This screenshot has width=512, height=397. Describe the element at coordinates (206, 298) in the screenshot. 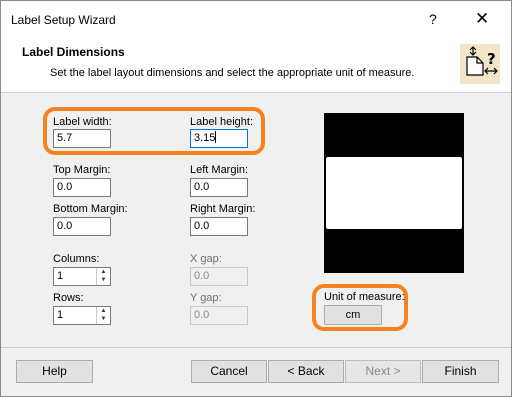

I see `y-gap-label: Y gap:` at that location.